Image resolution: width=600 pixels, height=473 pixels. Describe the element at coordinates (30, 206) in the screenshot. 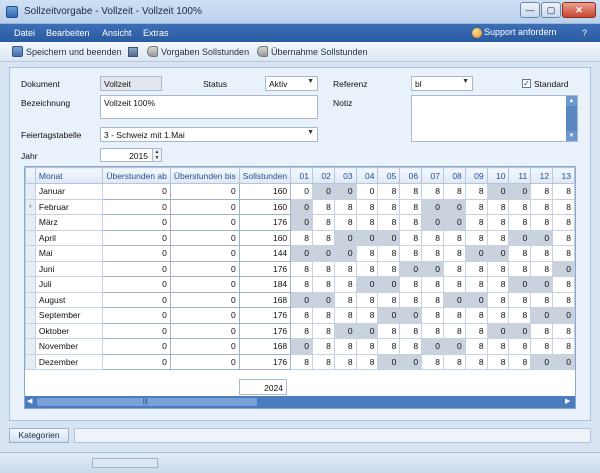

I see `row-indicator: ›` at that location.